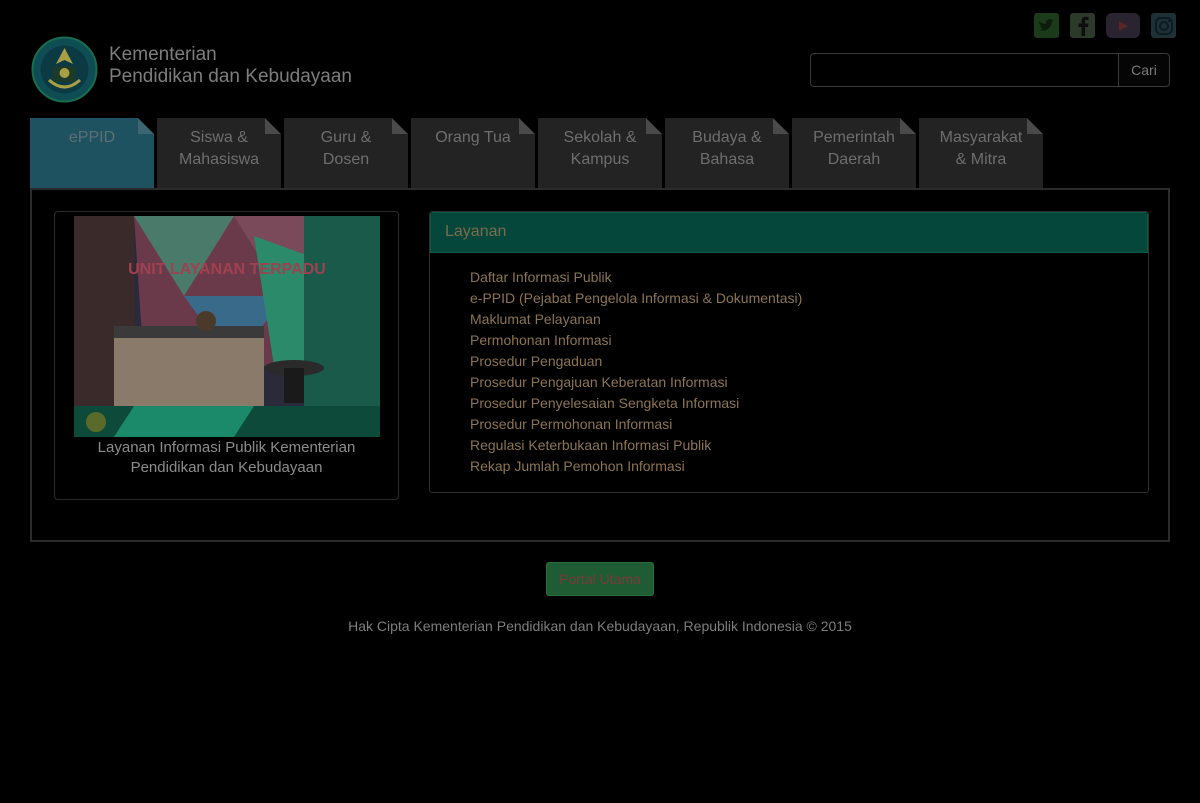 The width and height of the screenshot is (1200, 803). I want to click on kemdikbud-logo, so click(64, 69).